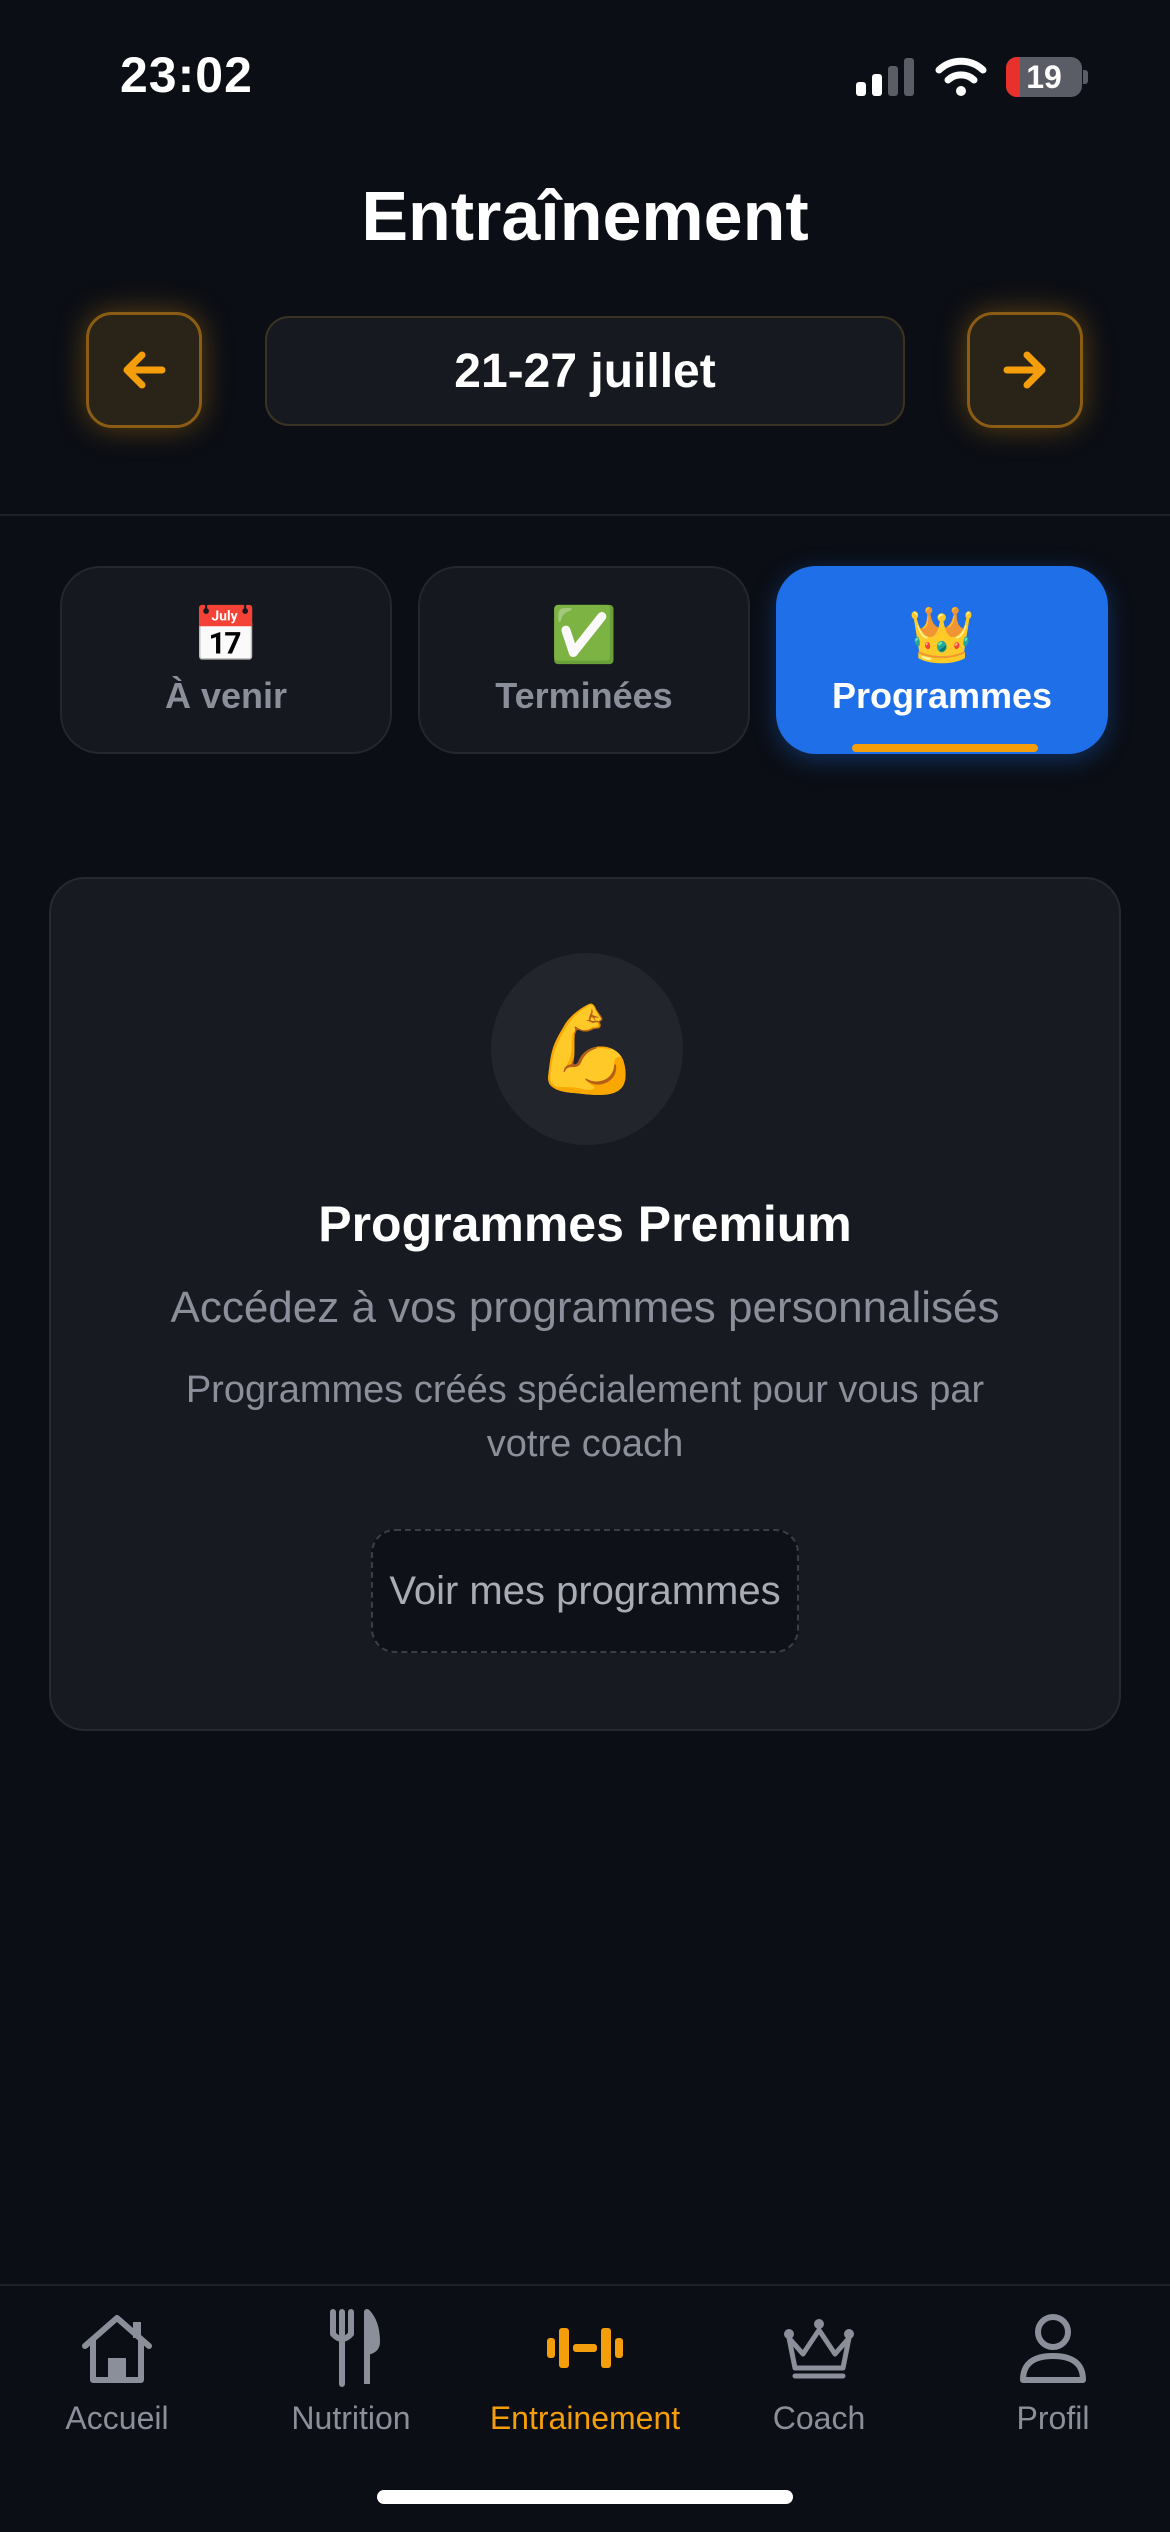 This screenshot has height=2532, width=1170. I want to click on flexed-biceps-icon: 💪, so click(587, 1049).